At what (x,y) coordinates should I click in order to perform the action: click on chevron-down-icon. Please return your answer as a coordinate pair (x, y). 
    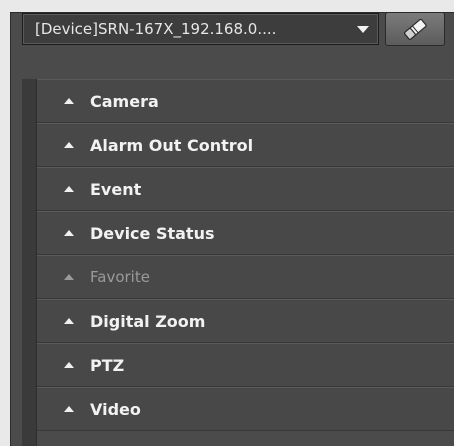
    Looking at the image, I should click on (363, 29).